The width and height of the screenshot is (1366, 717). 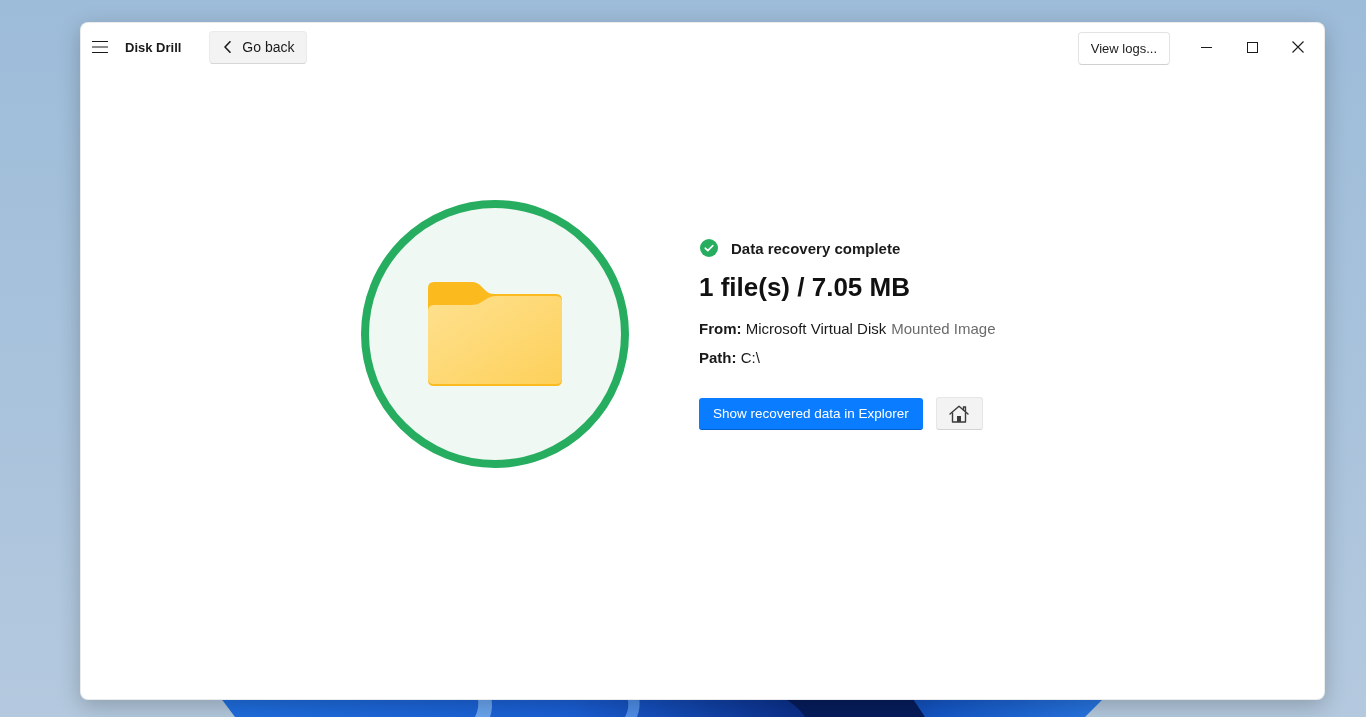 I want to click on show-in-explorer-button: Show recovered data in Explorer, so click(x=811, y=413).